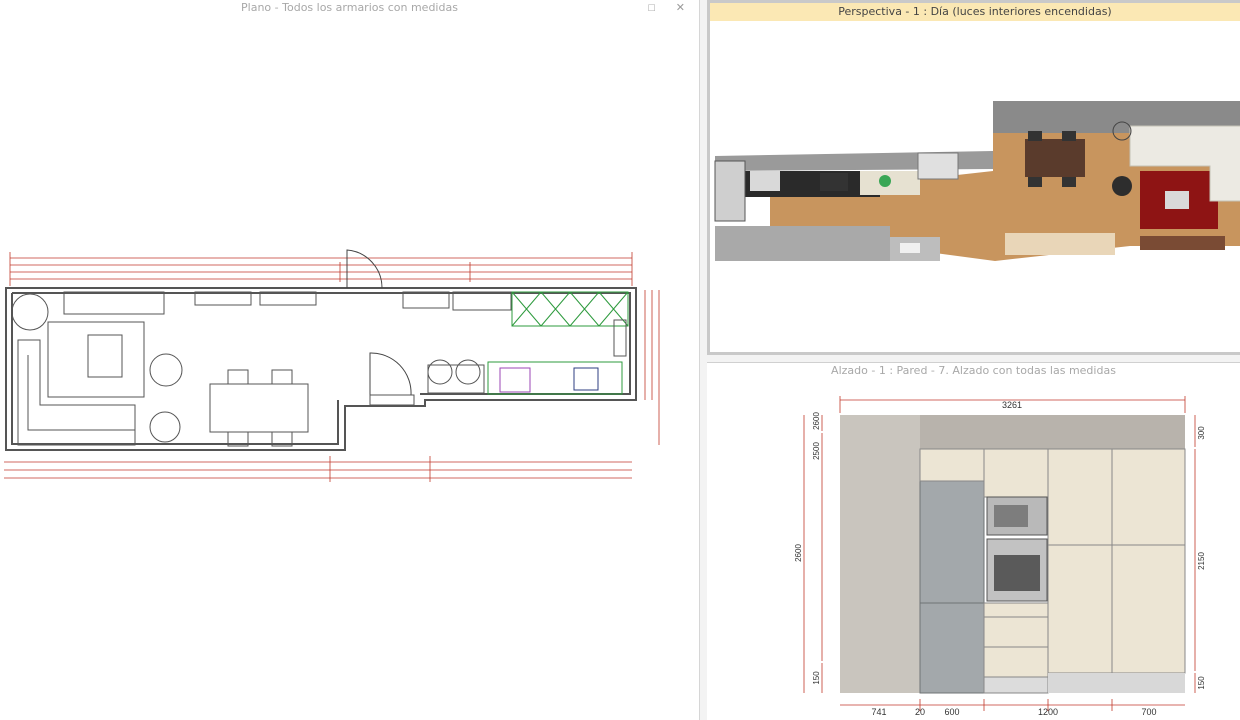  Describe the element at coordinates (97, 368) in the screenshot. I see `plan-living-furniture` at that location.